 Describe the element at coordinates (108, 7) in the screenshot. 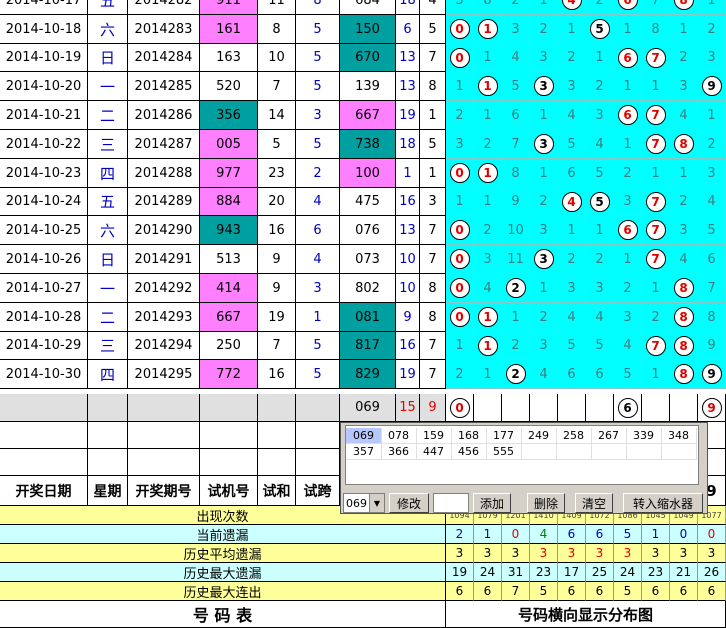

I see `weekday: 五` at that location.